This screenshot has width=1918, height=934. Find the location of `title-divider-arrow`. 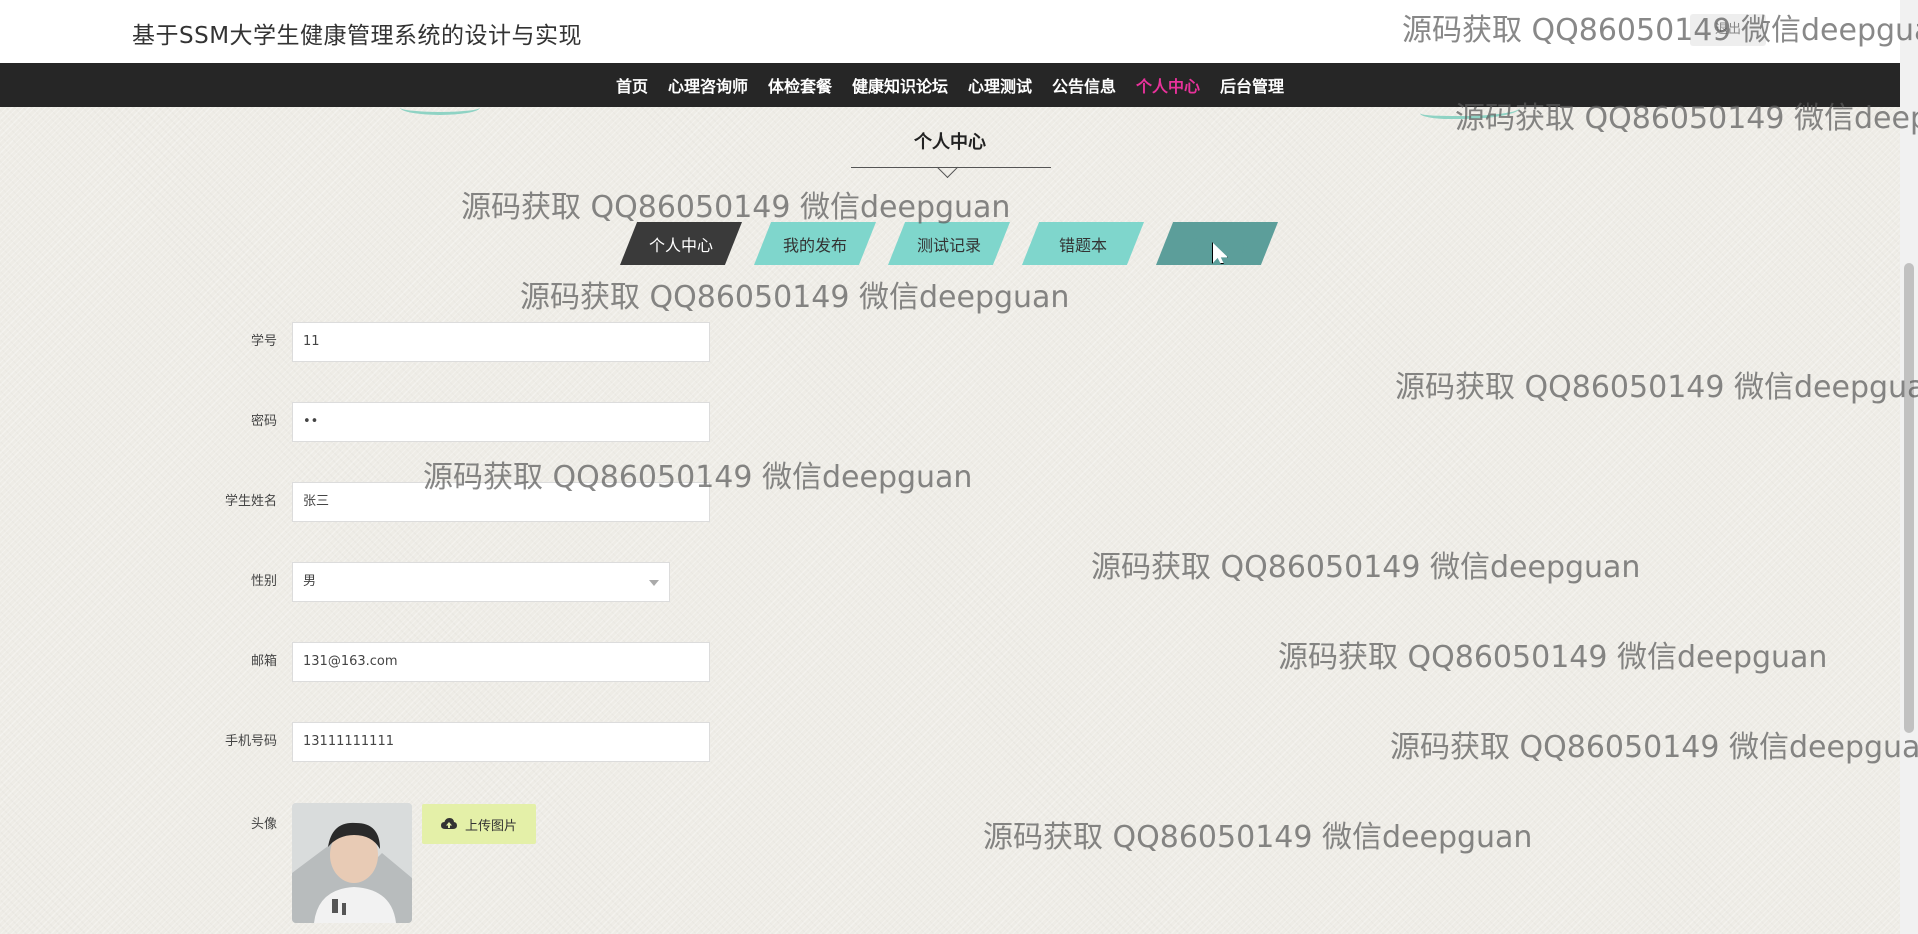

title-divider-arrow is located at coordinates (947, 167).